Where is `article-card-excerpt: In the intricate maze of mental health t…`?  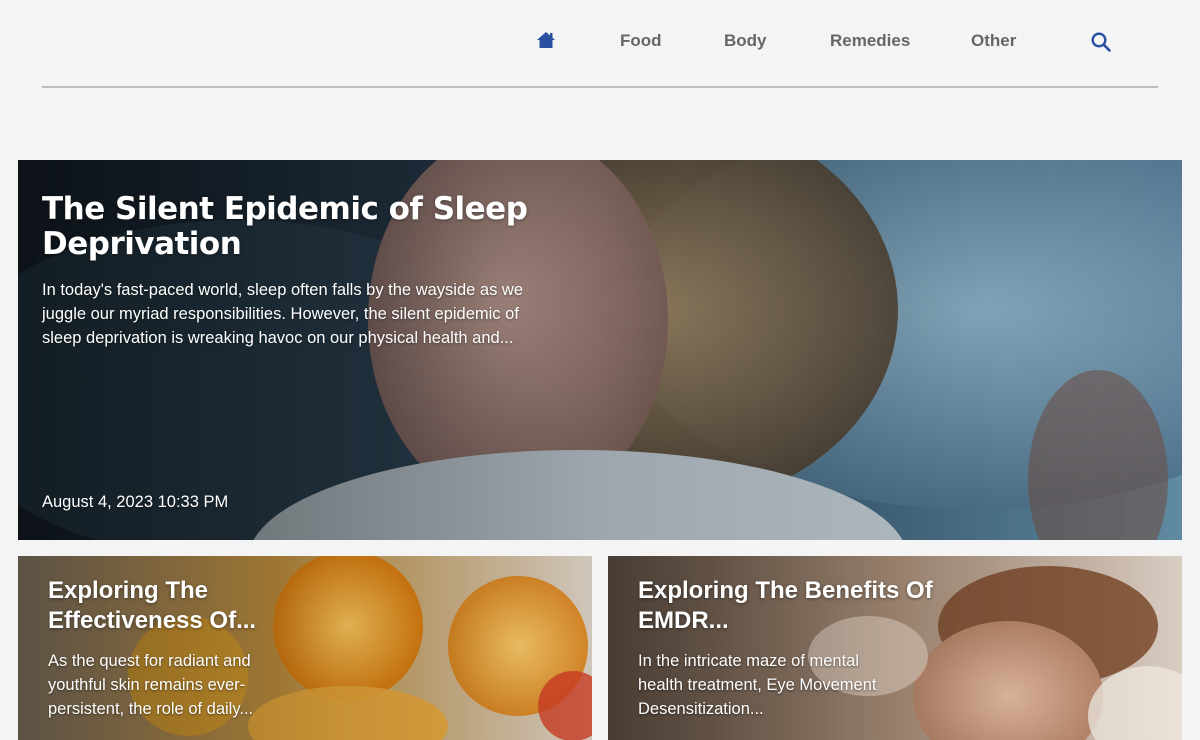 article-card-excerpt: In the intricate maze of mental health t… is located at coordinates (757, 685).